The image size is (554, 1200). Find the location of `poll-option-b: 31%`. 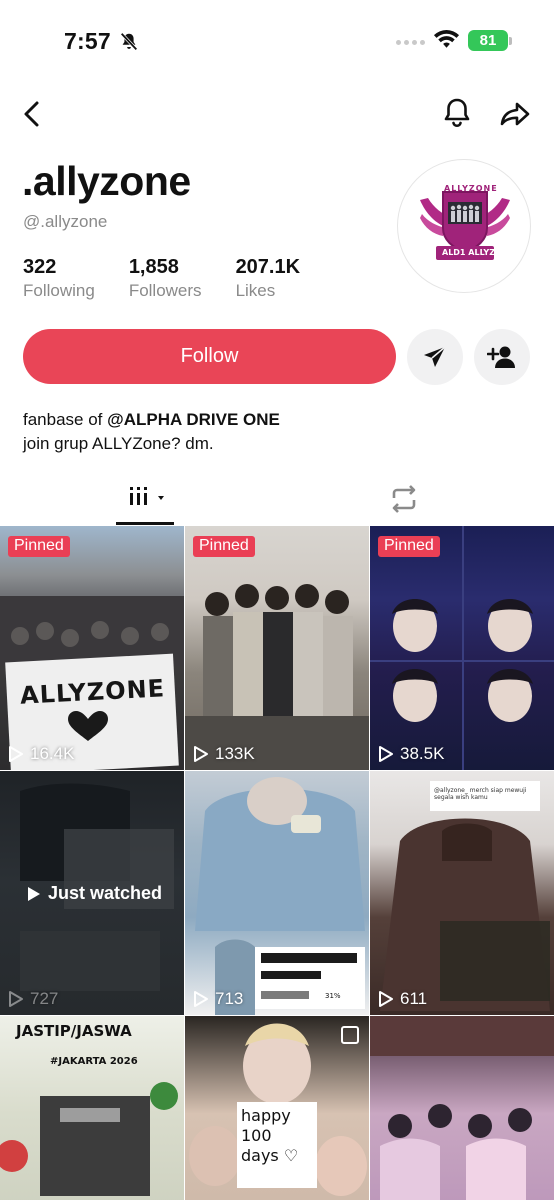

poll-option-b: 31% is located at coordinates (333, 996).